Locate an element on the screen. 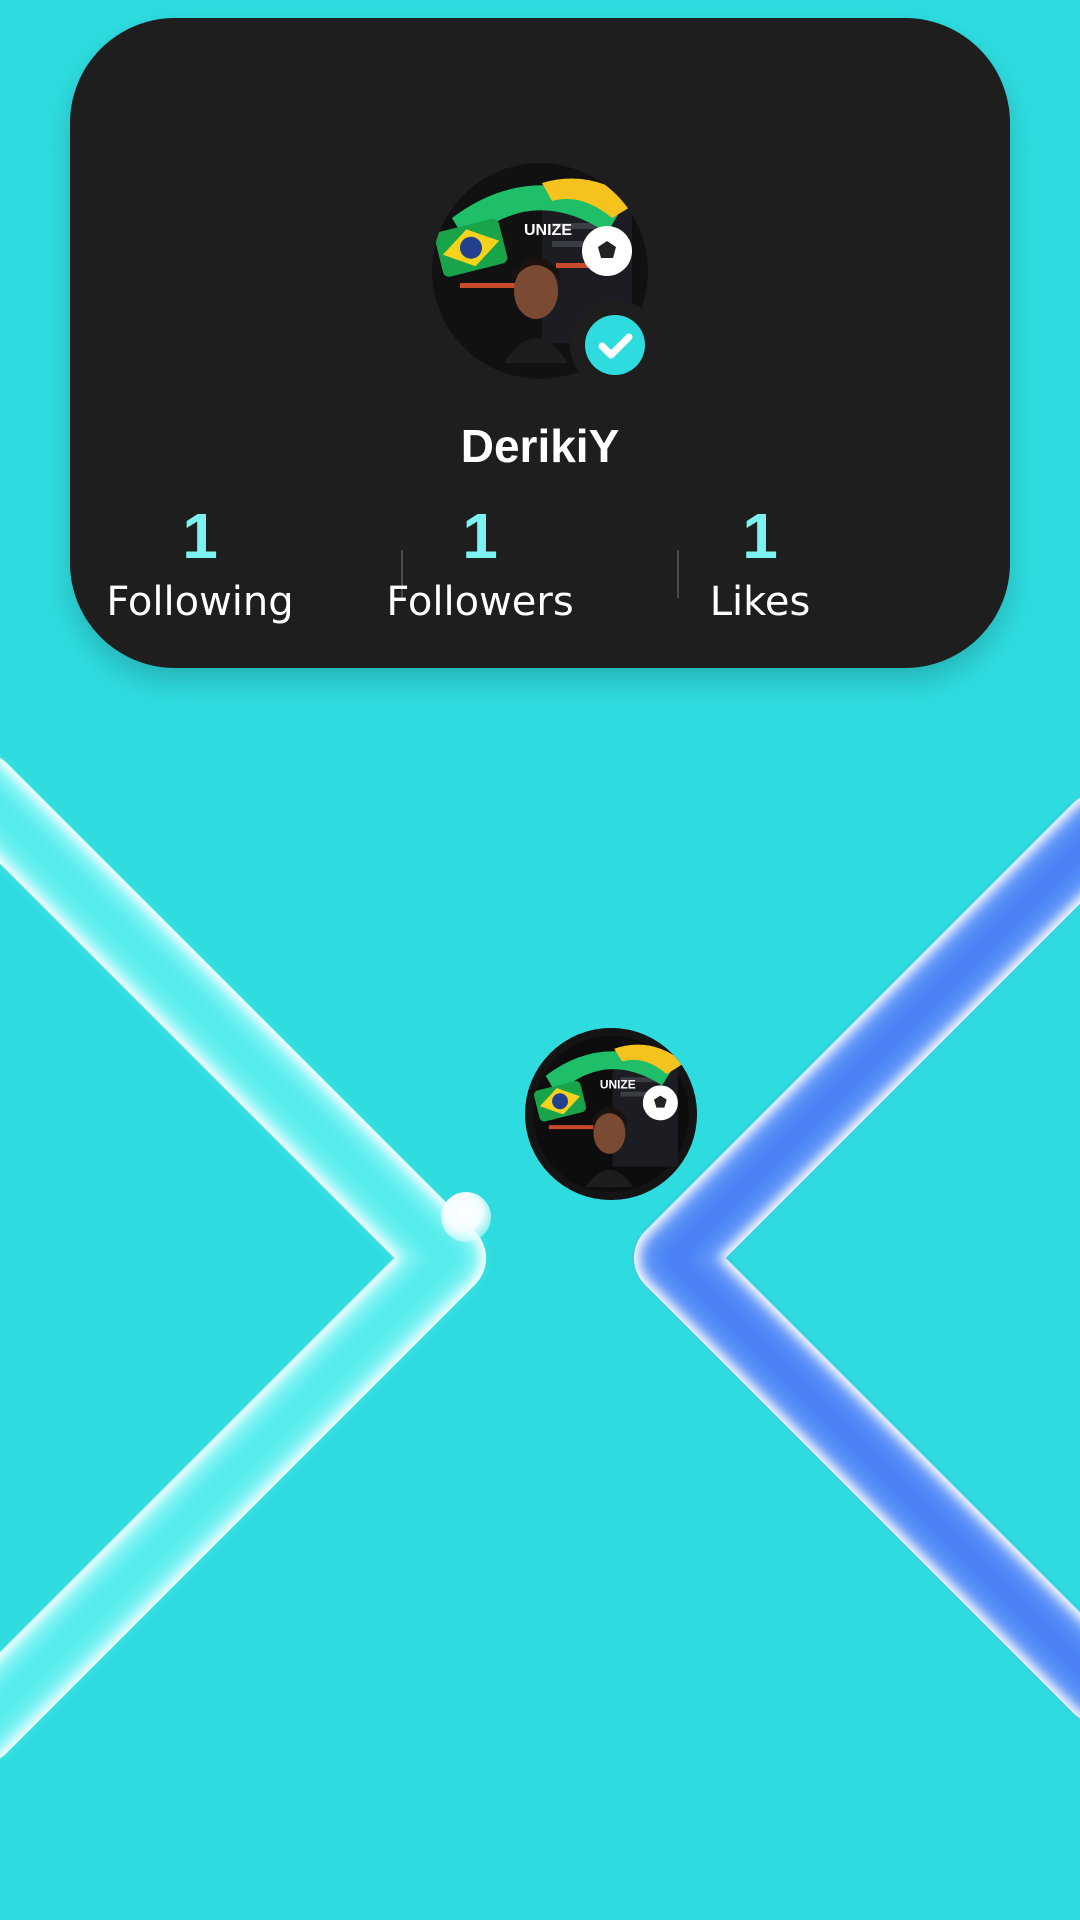  stat-likes: 1 Likes is located at coordinates (760, 564).